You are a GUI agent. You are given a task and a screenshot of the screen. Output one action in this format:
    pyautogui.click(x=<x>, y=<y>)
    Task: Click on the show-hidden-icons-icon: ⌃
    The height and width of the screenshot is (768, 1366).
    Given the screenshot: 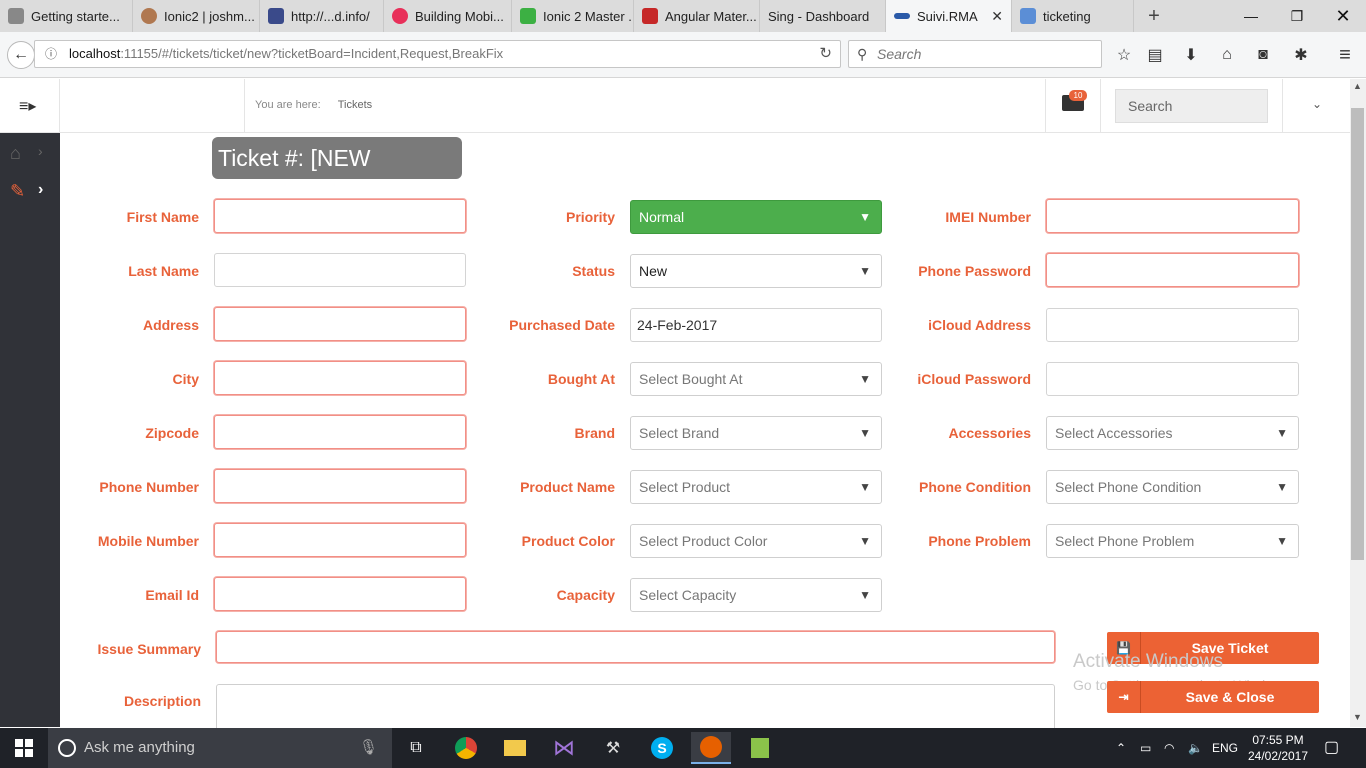 What is the action you would take?
    pyautogui.click(x=1121, y=748)
    